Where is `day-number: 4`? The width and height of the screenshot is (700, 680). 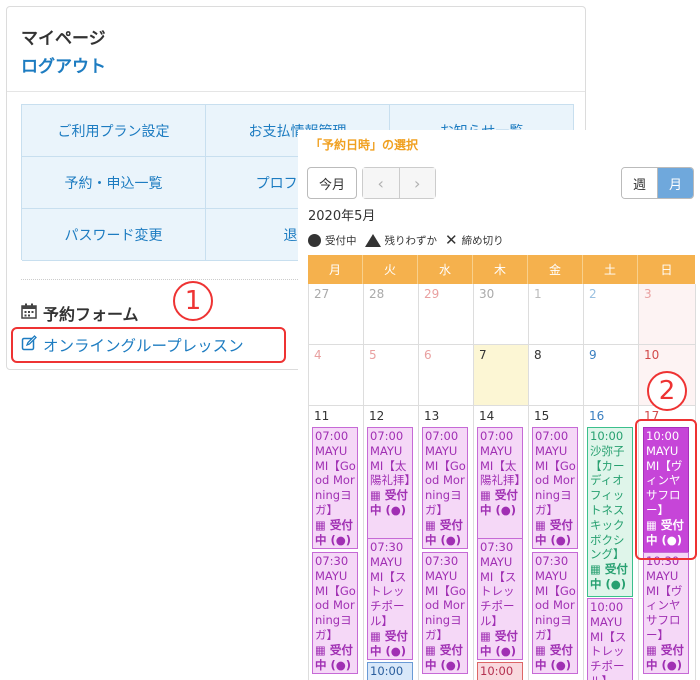 day-number: 4 is located at coordinates (318, 355).